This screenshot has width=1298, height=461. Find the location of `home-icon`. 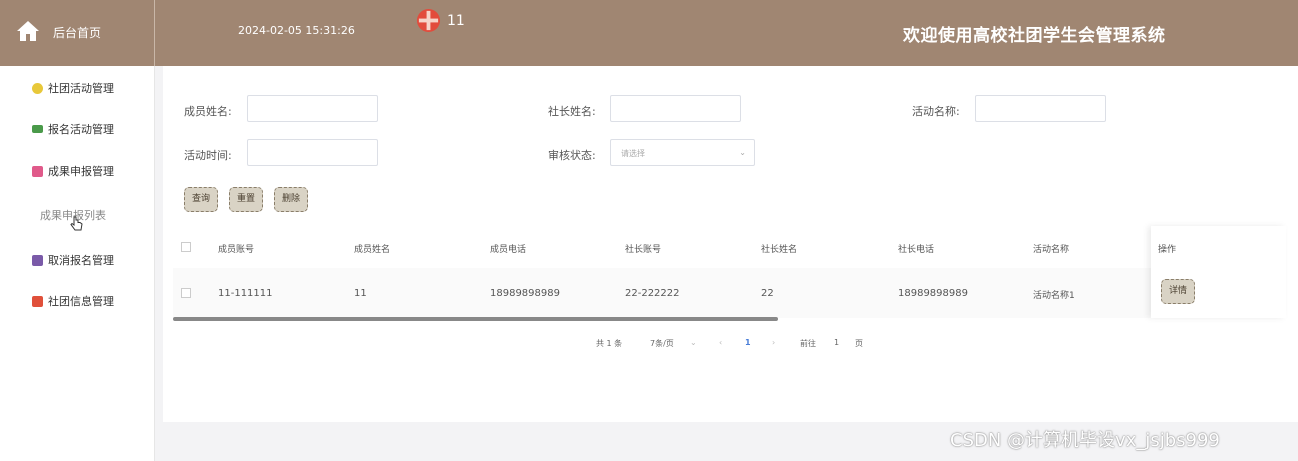

home-icon is located at coordinates (28, 31).